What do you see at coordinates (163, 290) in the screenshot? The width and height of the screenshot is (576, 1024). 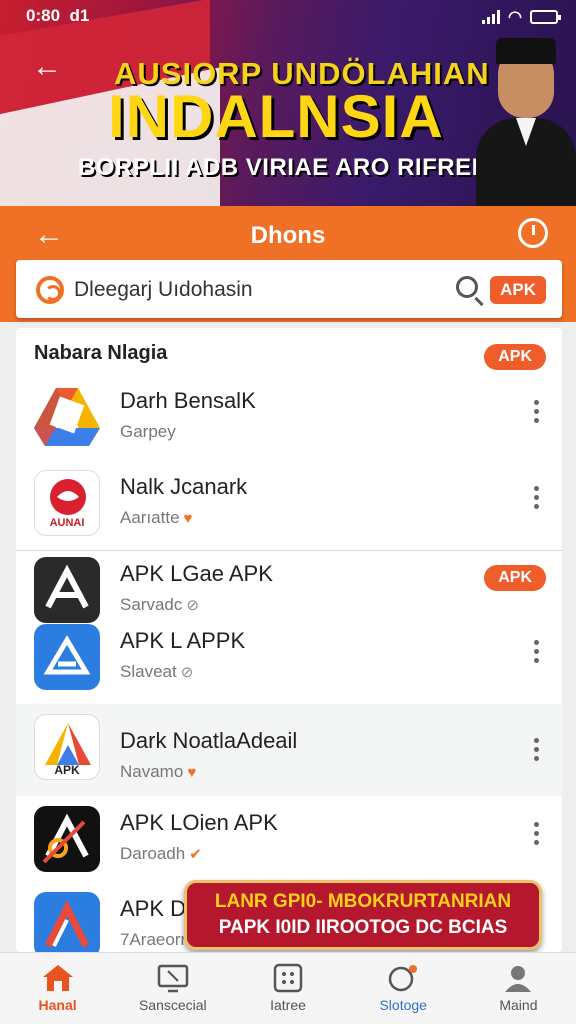 I see `search-input: Dleegarj Uıdohasin` at bounding box center [163, 290].